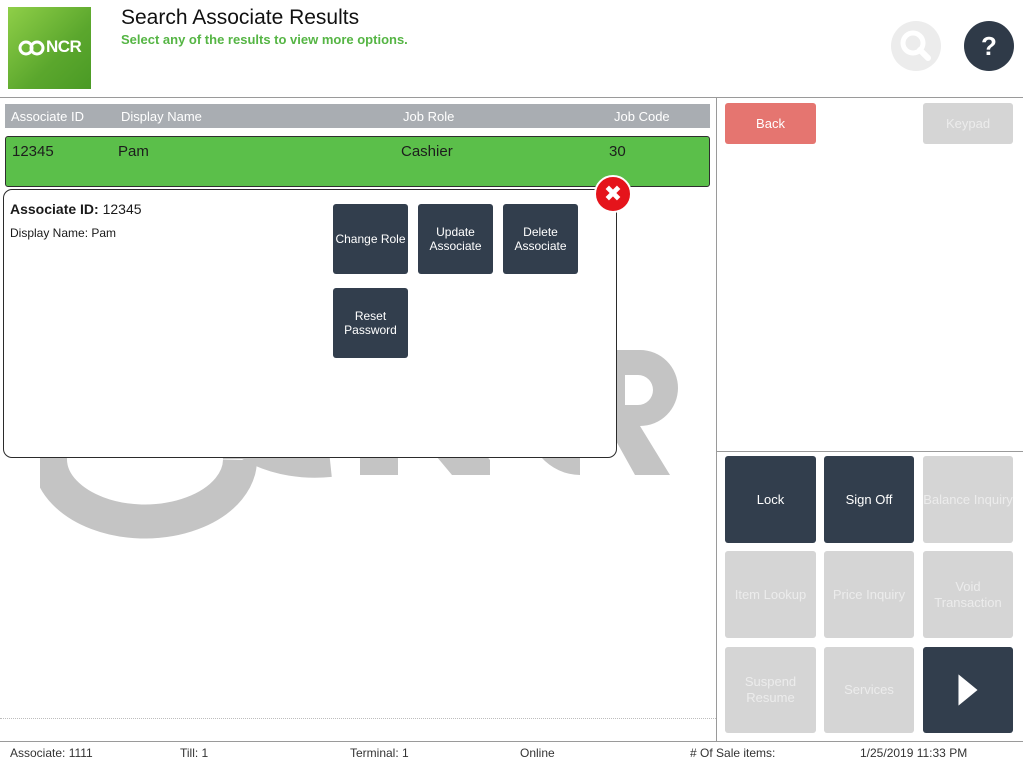 The height and width of the screenshot is (765, 1023). I want to click on col-job-code: Job Code, so click(642, 116).